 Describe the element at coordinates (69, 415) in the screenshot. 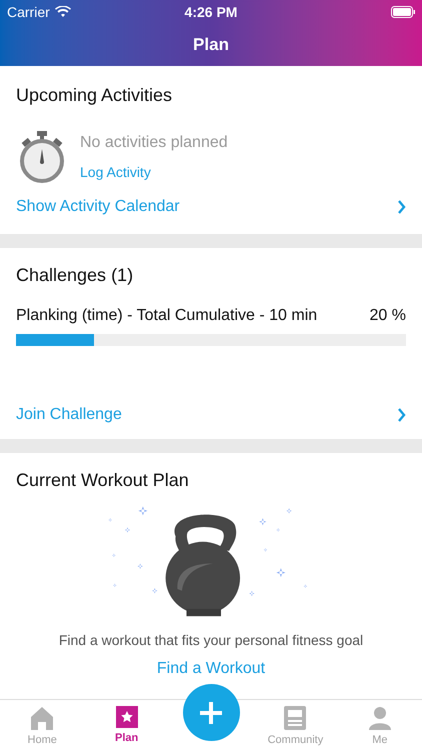

I see `join-challenge-link: Join Challenge` at that location.